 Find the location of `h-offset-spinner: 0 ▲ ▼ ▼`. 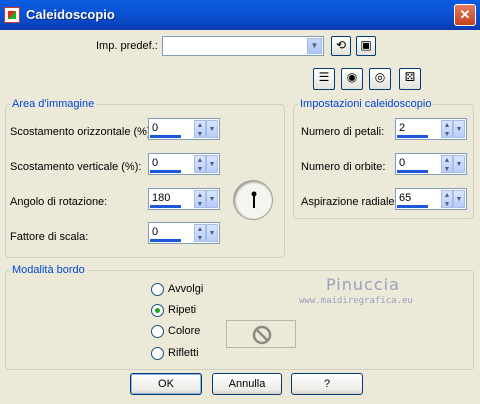

h-offset-spinner: 0 ▲ ▼ ▼ is located at coordinates (184, 129).